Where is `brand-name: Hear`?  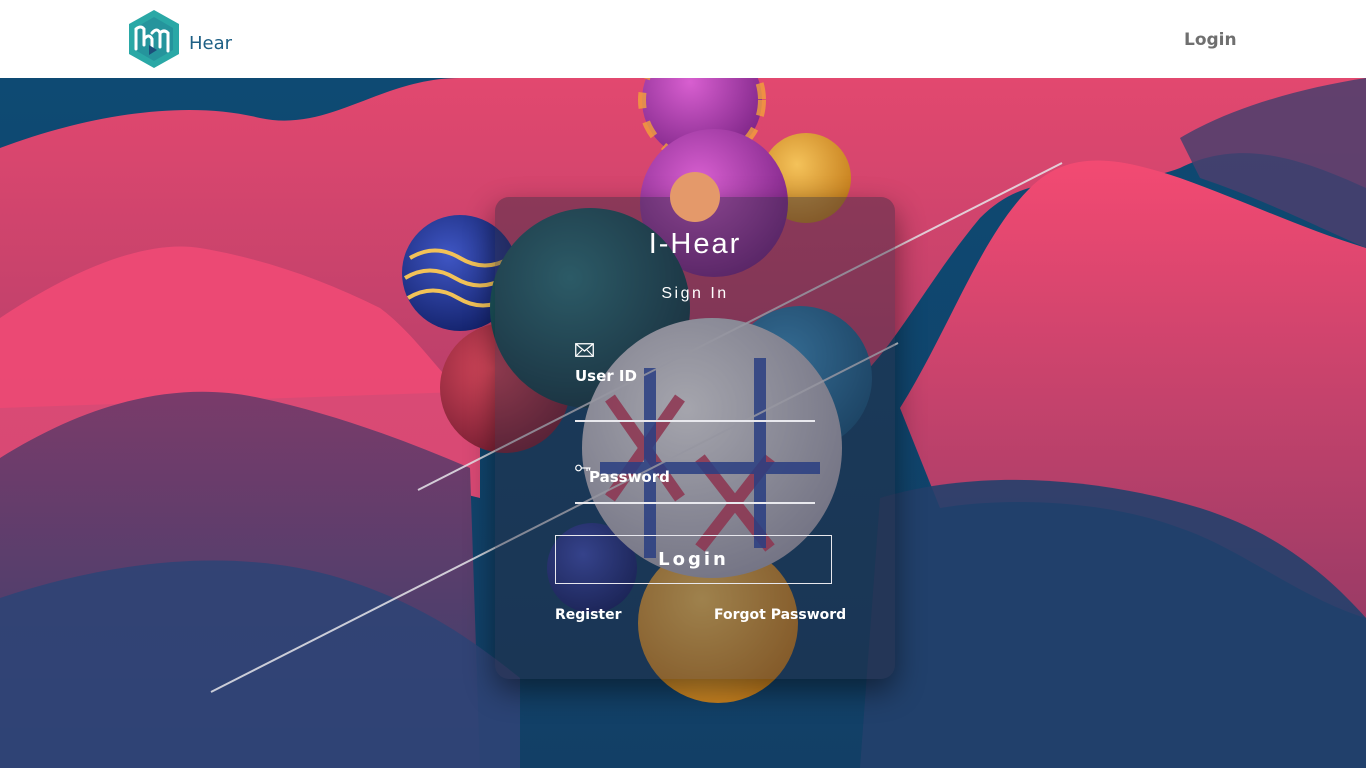 brand-name: Hear is located at coordinates (211, 43).